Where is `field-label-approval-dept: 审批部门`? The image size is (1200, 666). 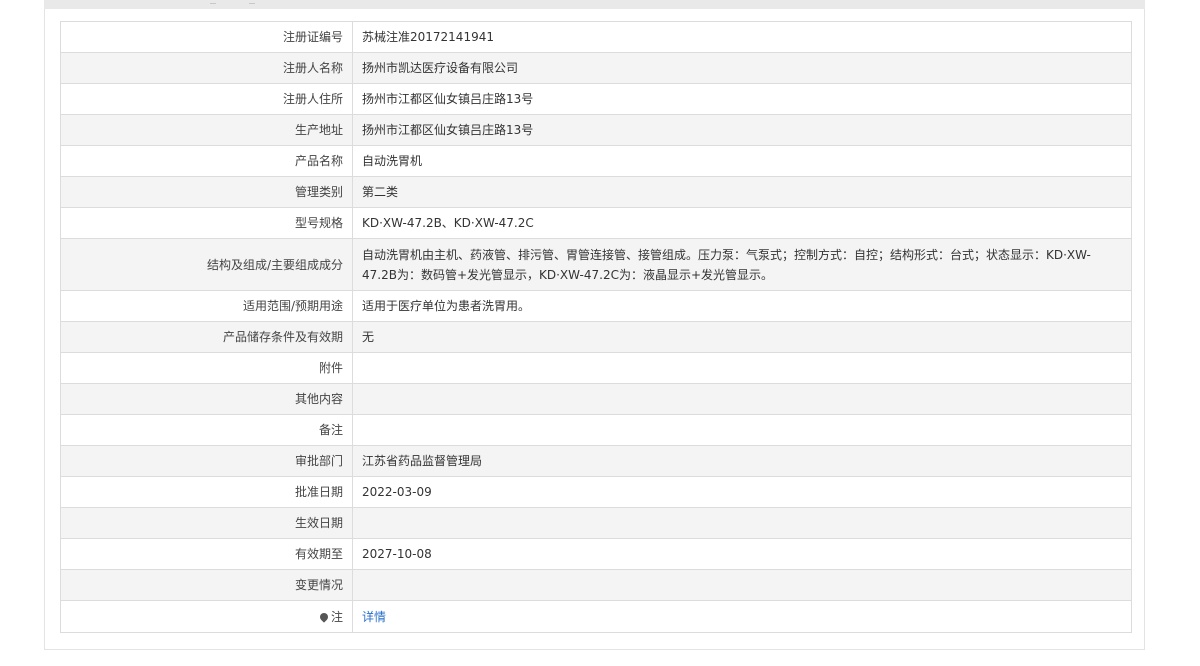 field-label-approval-dept: 审批部门 is located at coordinates (206, 461).